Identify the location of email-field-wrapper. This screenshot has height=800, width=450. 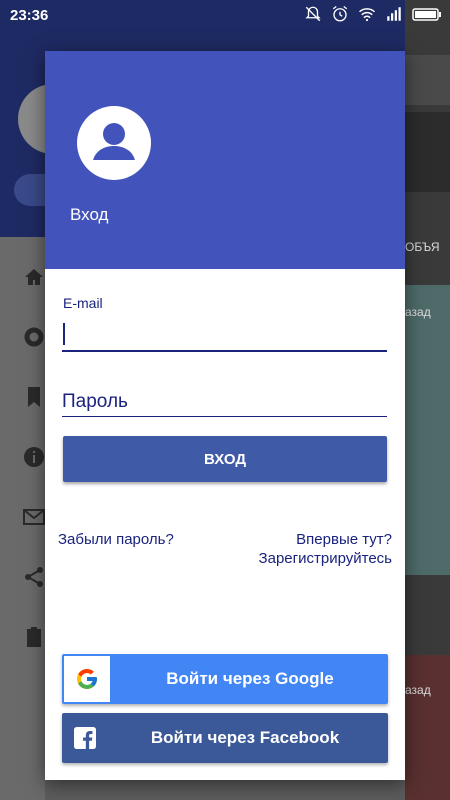
(224, 337).